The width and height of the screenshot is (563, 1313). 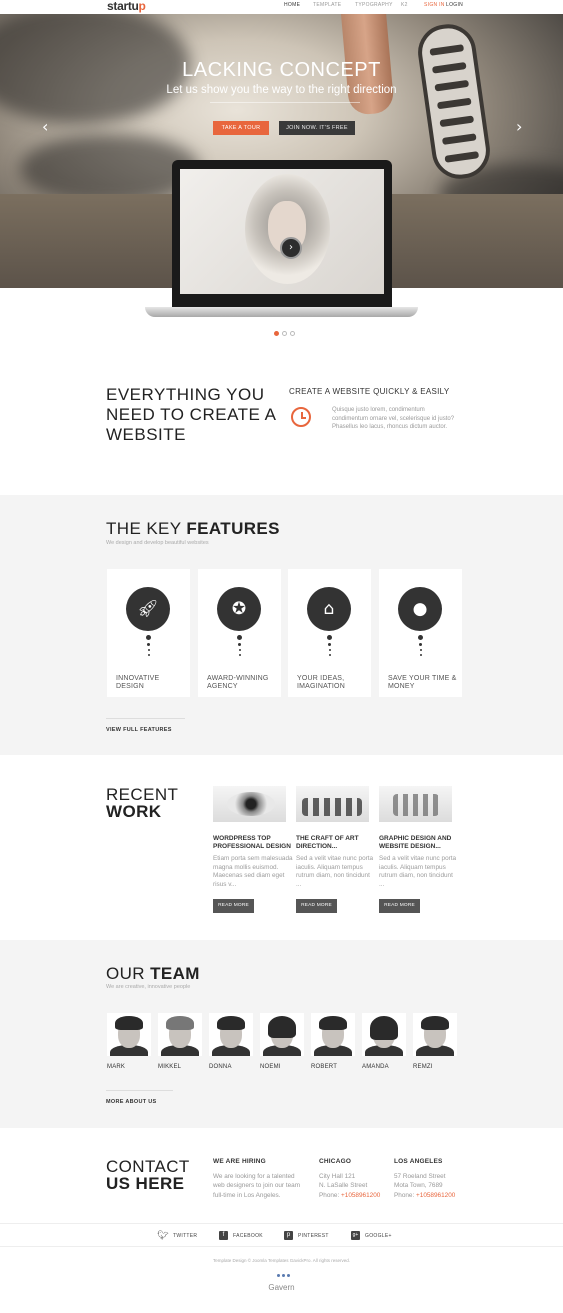 What do you see at coordinates (148, 609) in the screenshot?
I see `rocket-icon: 🚀︎` at bounding box center [148, 609].